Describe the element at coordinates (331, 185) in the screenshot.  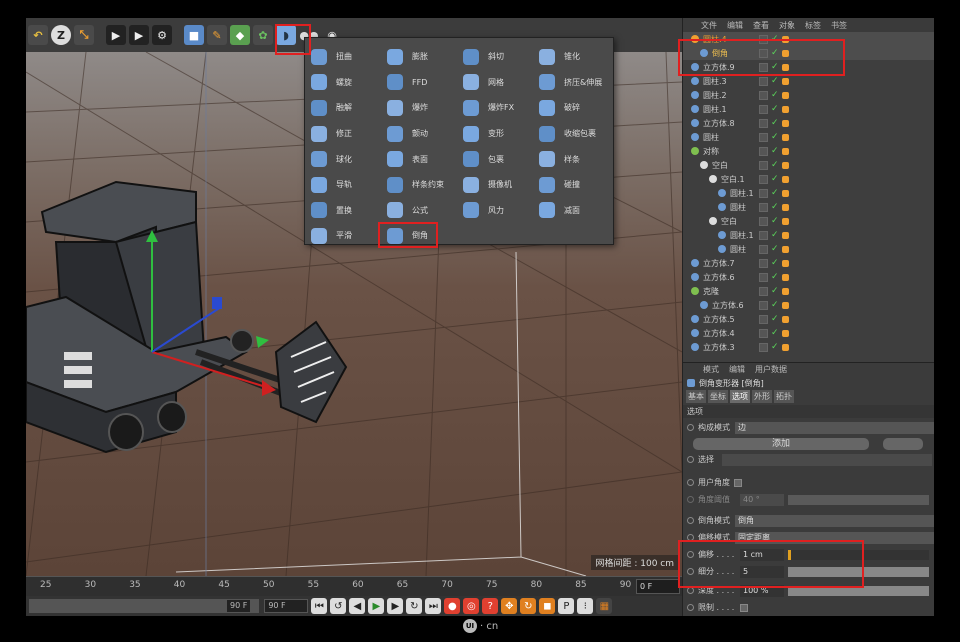
I see `deformer-item: 导轨` at that location.